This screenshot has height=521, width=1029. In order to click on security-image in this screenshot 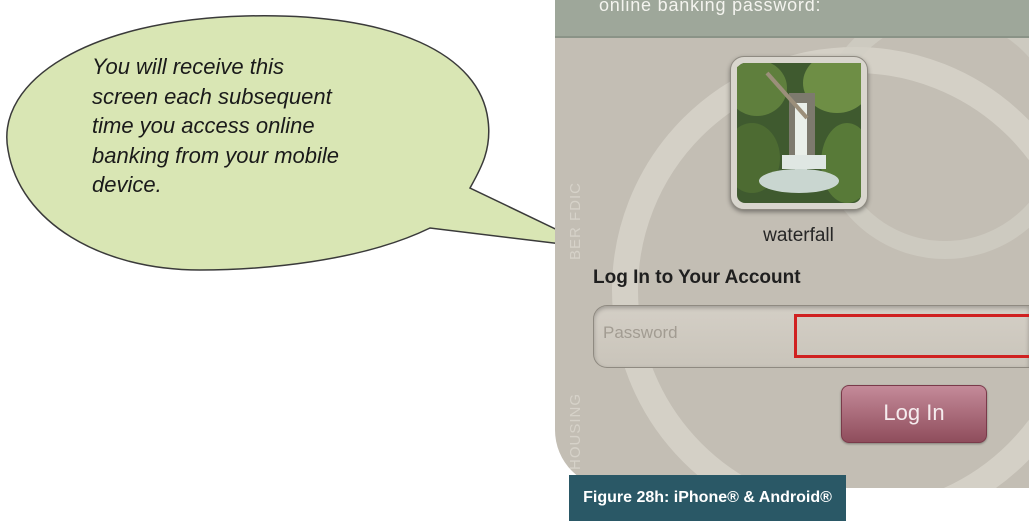, I will do `click(799, 133)`.